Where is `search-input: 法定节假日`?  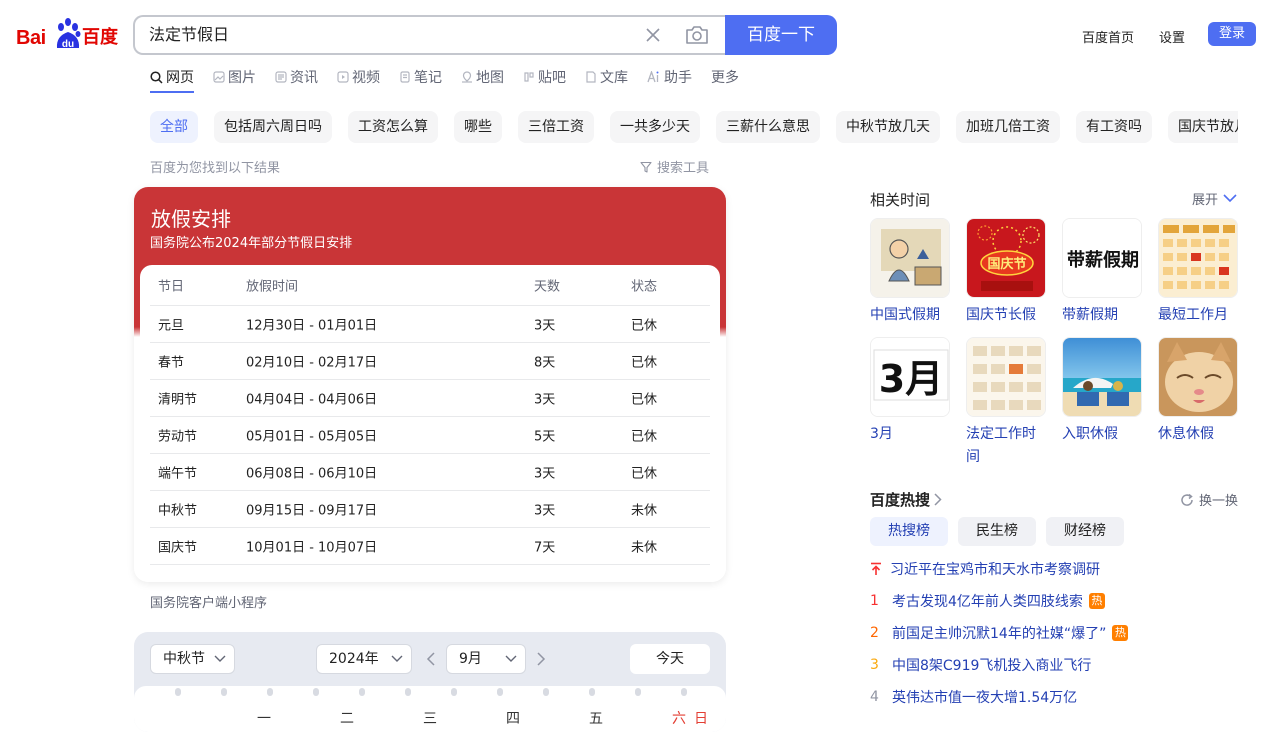 search-input: 法定节假日 is located at coordinates (389, 35).